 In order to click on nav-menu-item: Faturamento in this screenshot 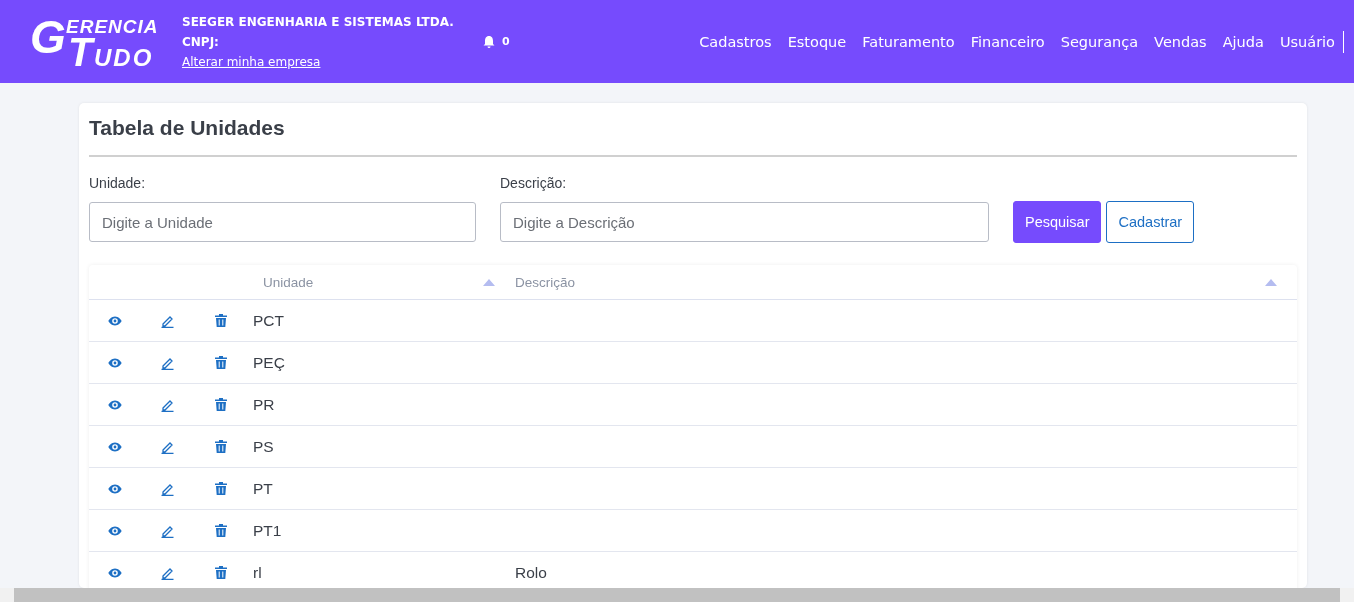, I will do `click(908, 41)`.